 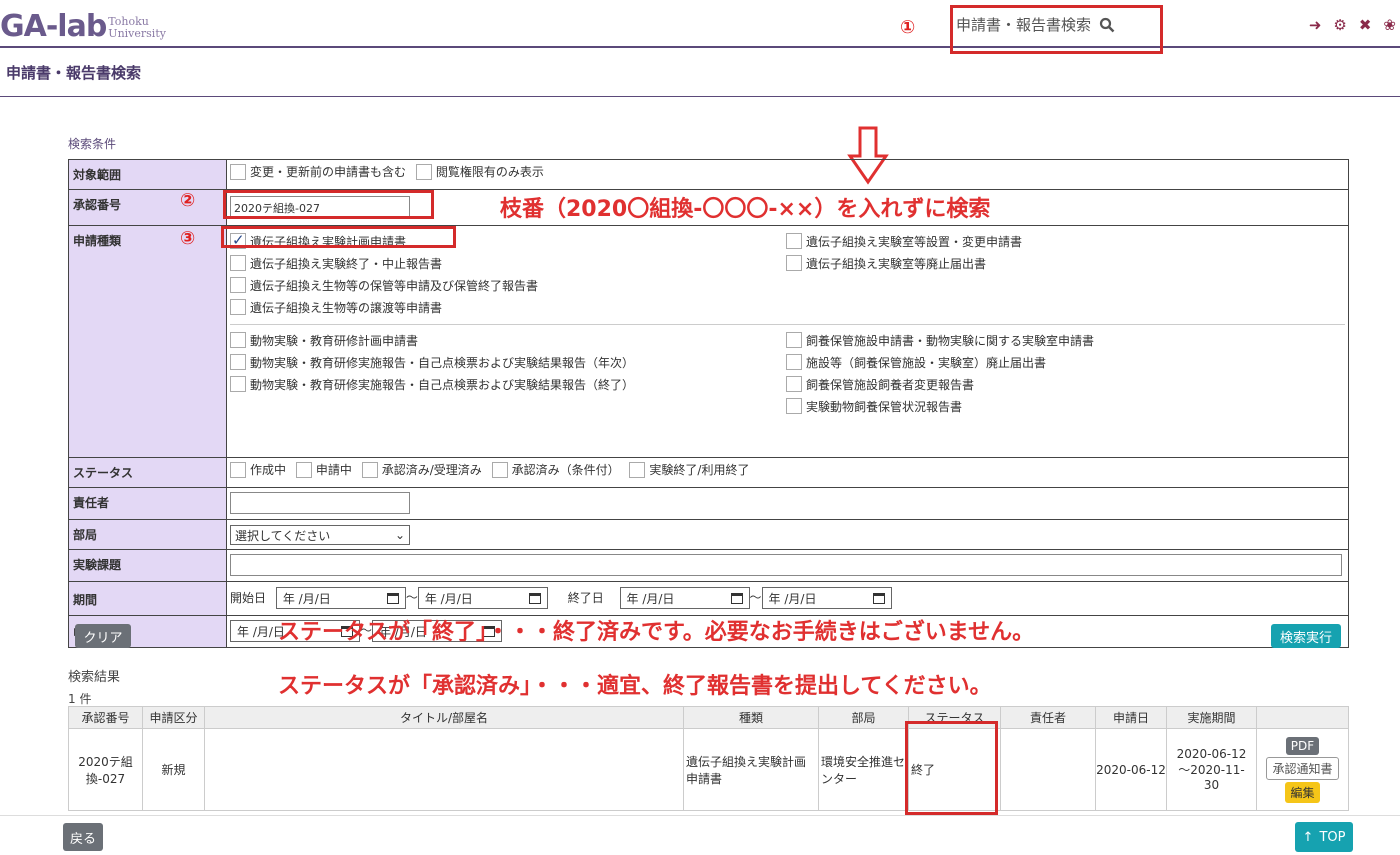 What do you see at coordinates (508, 340) in the screenshot?
I see `option-animal-plan: 動物実験・教育研修計画申請書` at bounding box center [508, 340].